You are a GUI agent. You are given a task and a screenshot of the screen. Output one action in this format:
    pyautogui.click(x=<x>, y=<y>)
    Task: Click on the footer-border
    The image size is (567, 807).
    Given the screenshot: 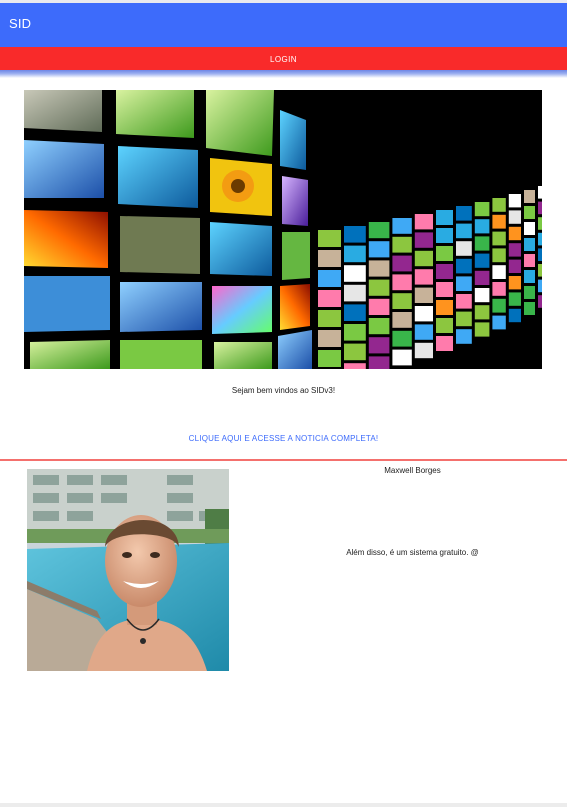 What is the action you would take?
    pyautogui.click(x=283, y=805)
    